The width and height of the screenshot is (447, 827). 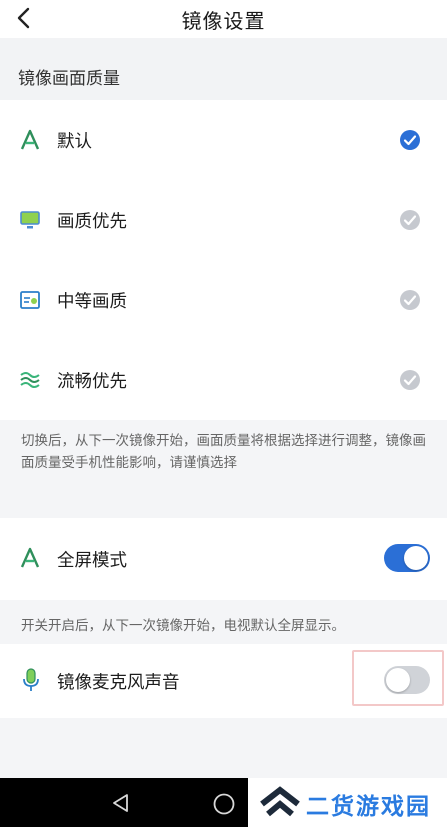 I want to click on page-title: 镜像设置, so click(x=223, y=20).